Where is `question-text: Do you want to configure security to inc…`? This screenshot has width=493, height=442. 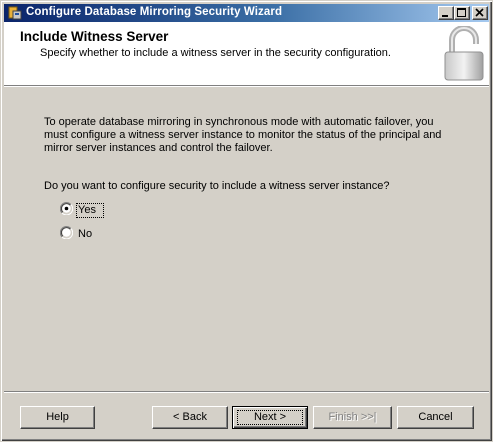 question-text: Do you want to configure security to inc… is located at coordinates (217, 186).